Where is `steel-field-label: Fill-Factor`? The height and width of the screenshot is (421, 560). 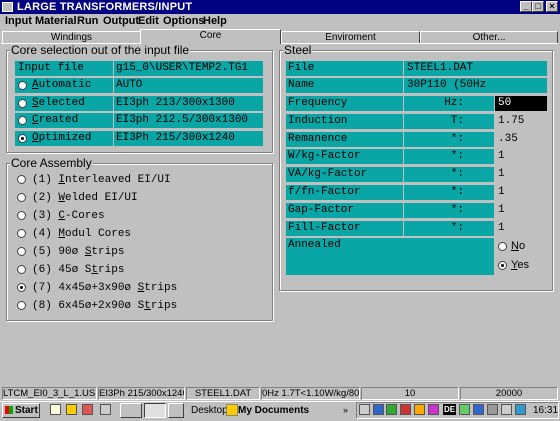
steel-field-label: Fill-Factor is located at coordinates (324, 227).